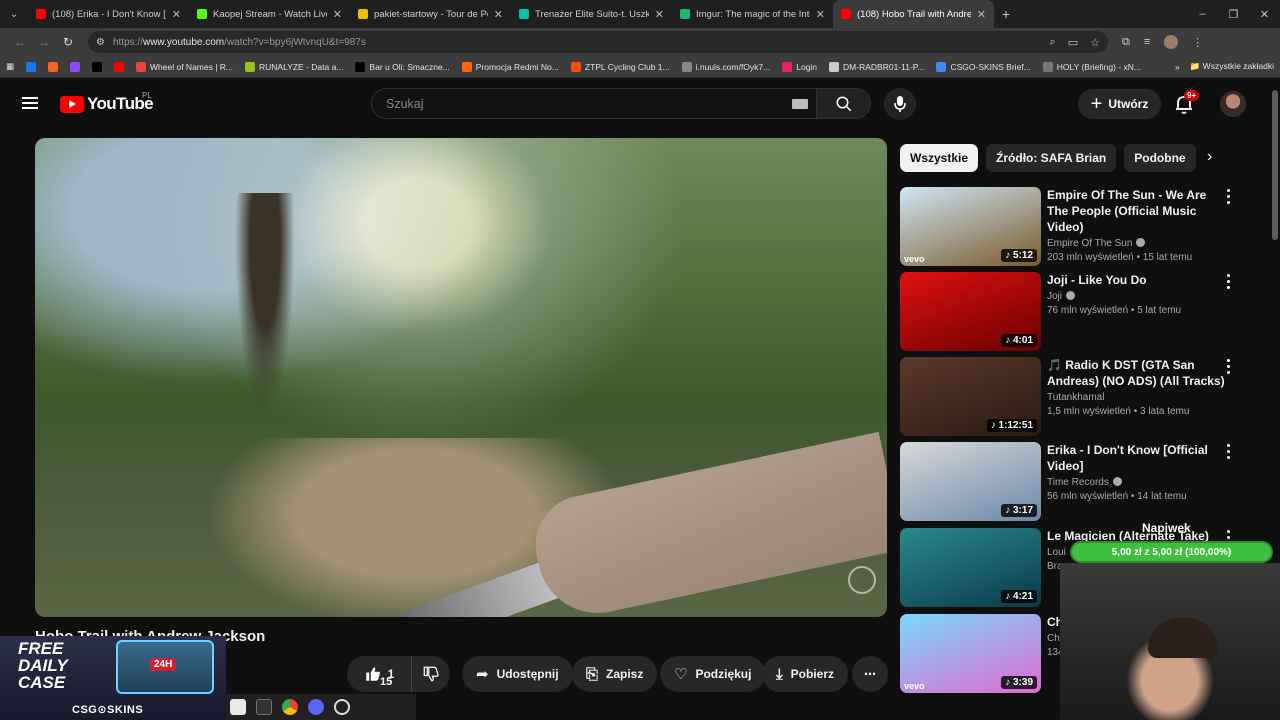  What do you see at coordinates (1264, 14) in the screenshot?
I see `close-window-icon: ✕` at bounding box center [1264, 14].